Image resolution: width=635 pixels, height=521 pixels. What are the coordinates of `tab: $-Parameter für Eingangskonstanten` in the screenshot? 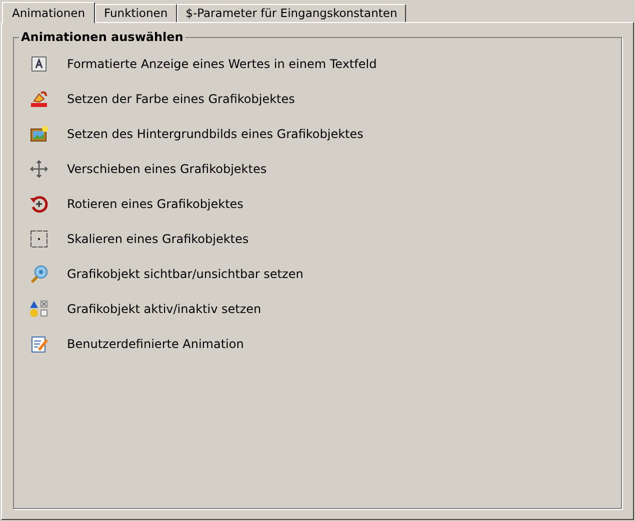 It's located at (291, 13).